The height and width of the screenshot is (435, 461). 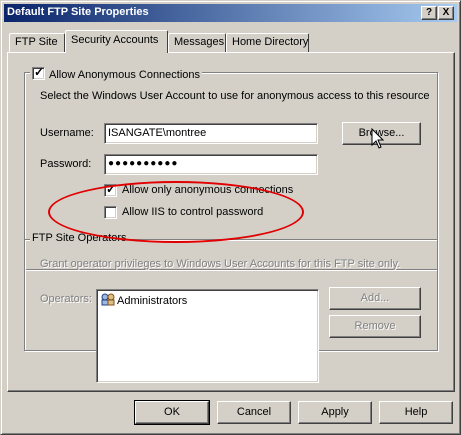 What do you see at coordinates (429, 13) in the screenshot?
I see `help-title-button: ?` at bounding box center [429, 13].